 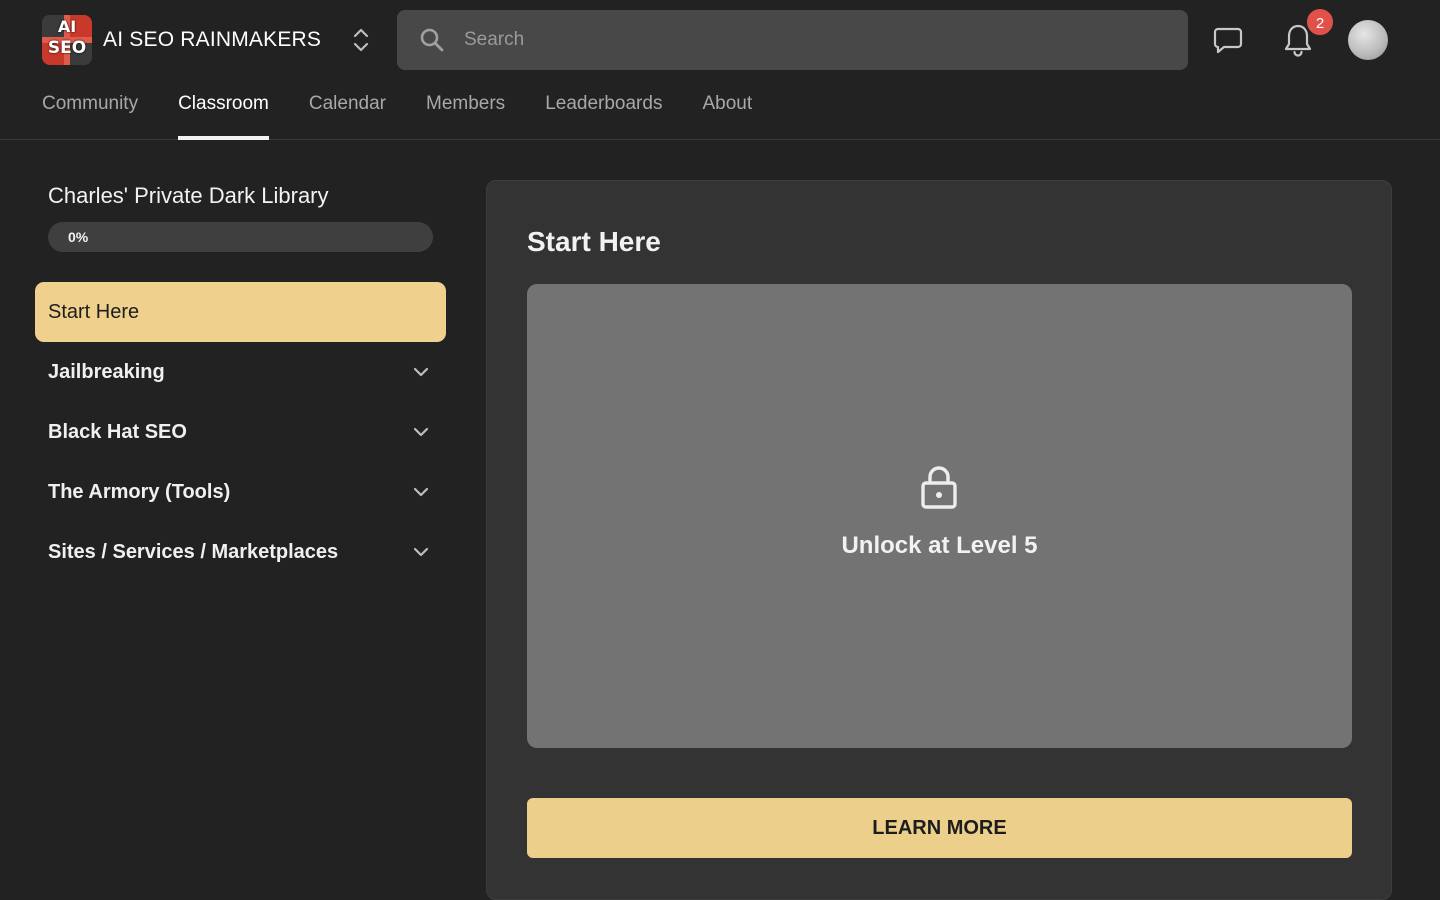 What do you see at coordinates (594, 241) in the screenshot?
I see `lesson-title: Start Here` at bounding box center [594, 241].